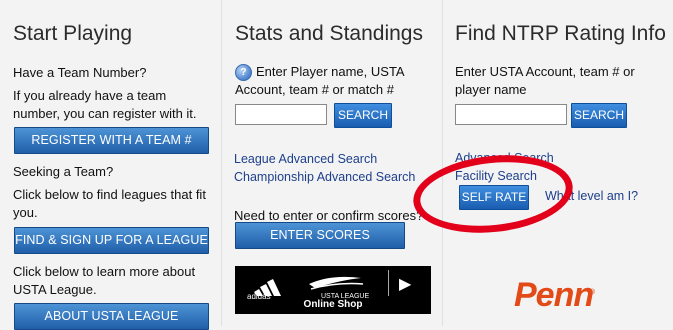 The width and height of the screenshot is (673, 330). Describe the element at coordinates (591, 196) in the screenshot. I see `what-level-link: What level am I?` at that location.